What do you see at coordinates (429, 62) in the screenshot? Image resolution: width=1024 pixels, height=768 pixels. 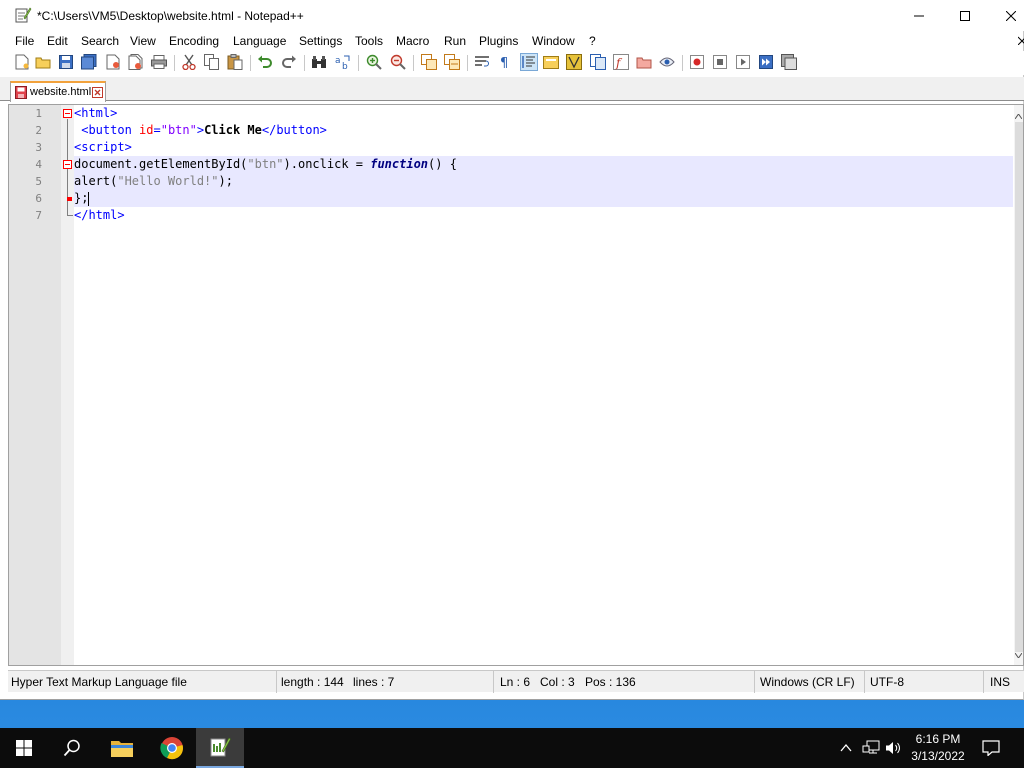 I see `sync-vertical-scroll-icon` at bounding box center [429, 62].